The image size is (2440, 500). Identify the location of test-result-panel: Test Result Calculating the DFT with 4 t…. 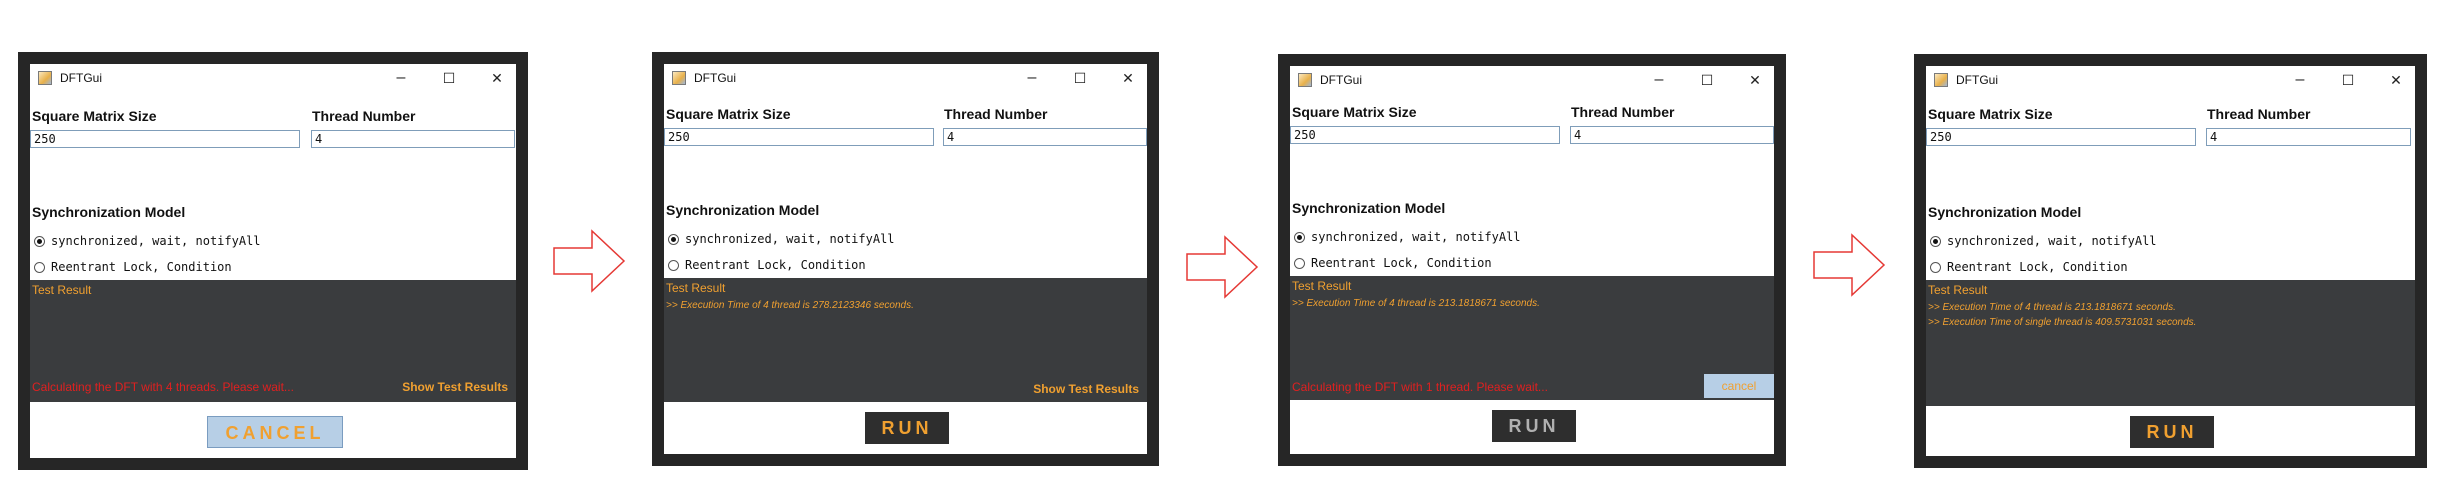
(273, 341).